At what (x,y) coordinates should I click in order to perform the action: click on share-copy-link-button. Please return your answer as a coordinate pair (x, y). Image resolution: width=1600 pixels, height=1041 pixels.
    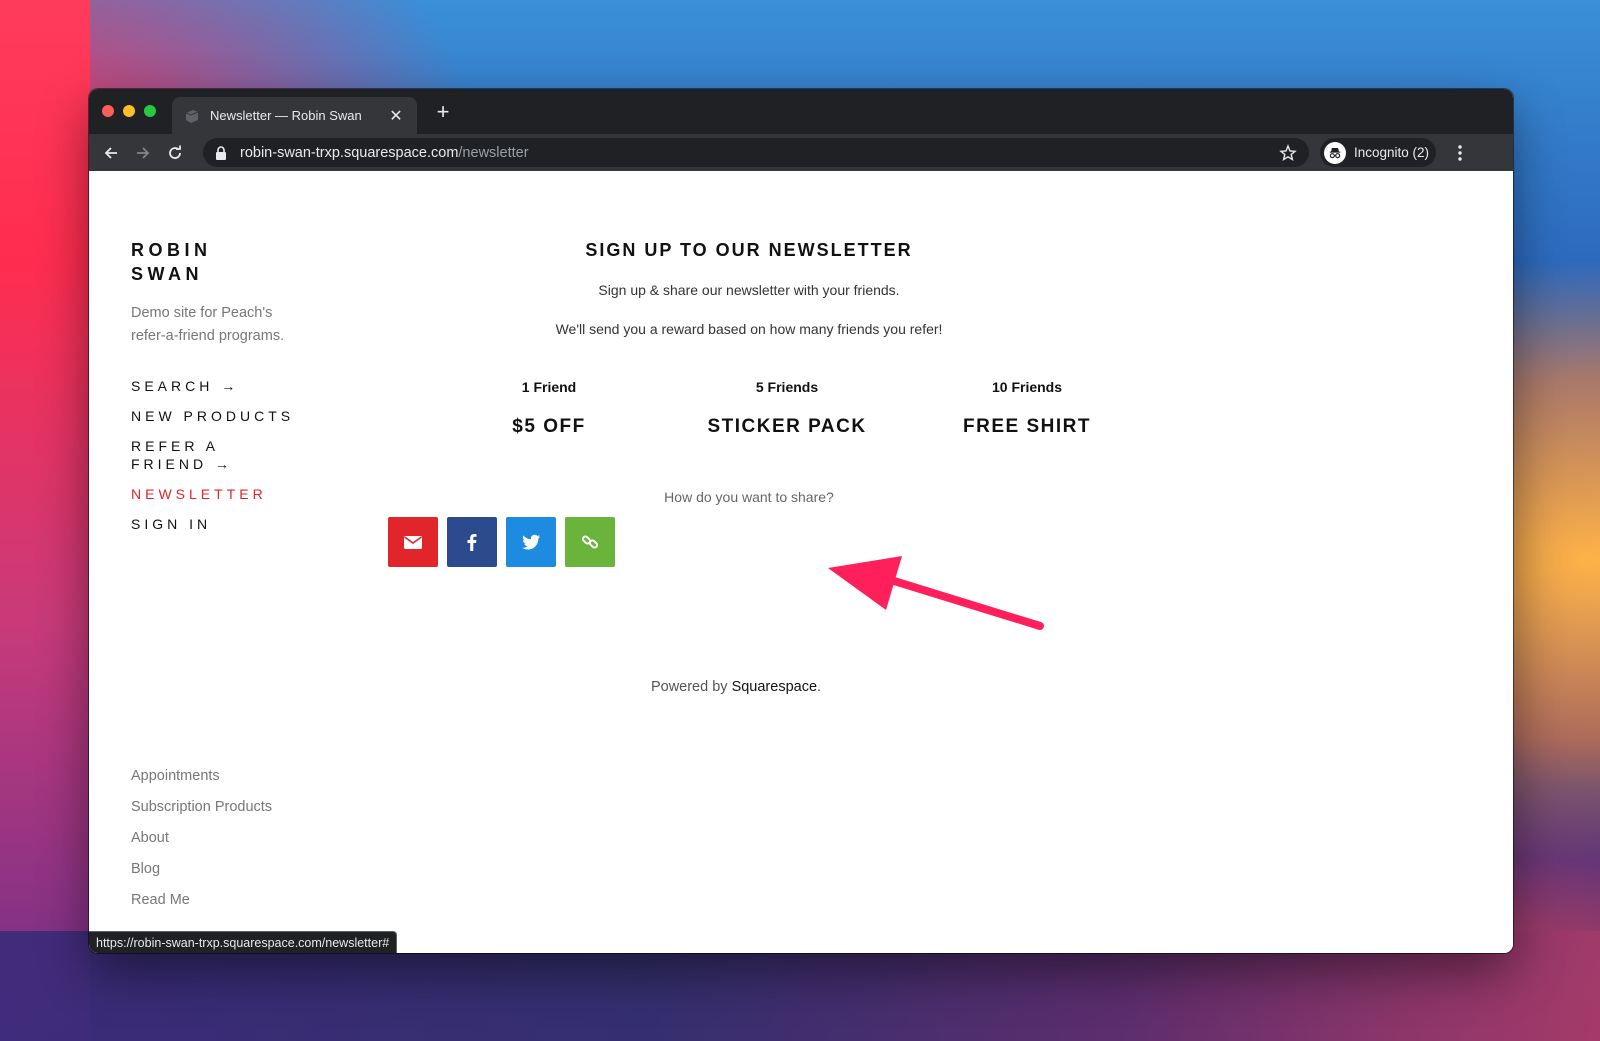
    Looking at the image, I should click on (590, 542).